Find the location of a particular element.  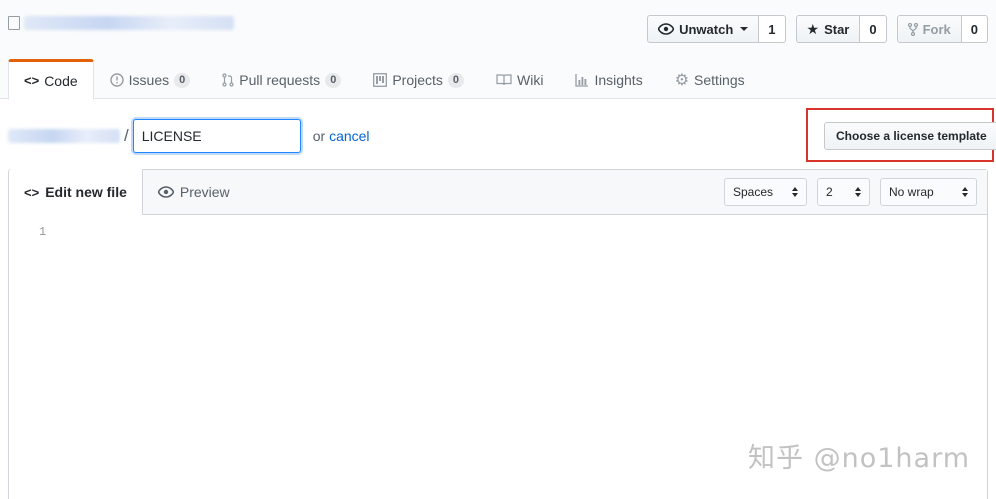

graph-icon is located at coordinates (582, 80).